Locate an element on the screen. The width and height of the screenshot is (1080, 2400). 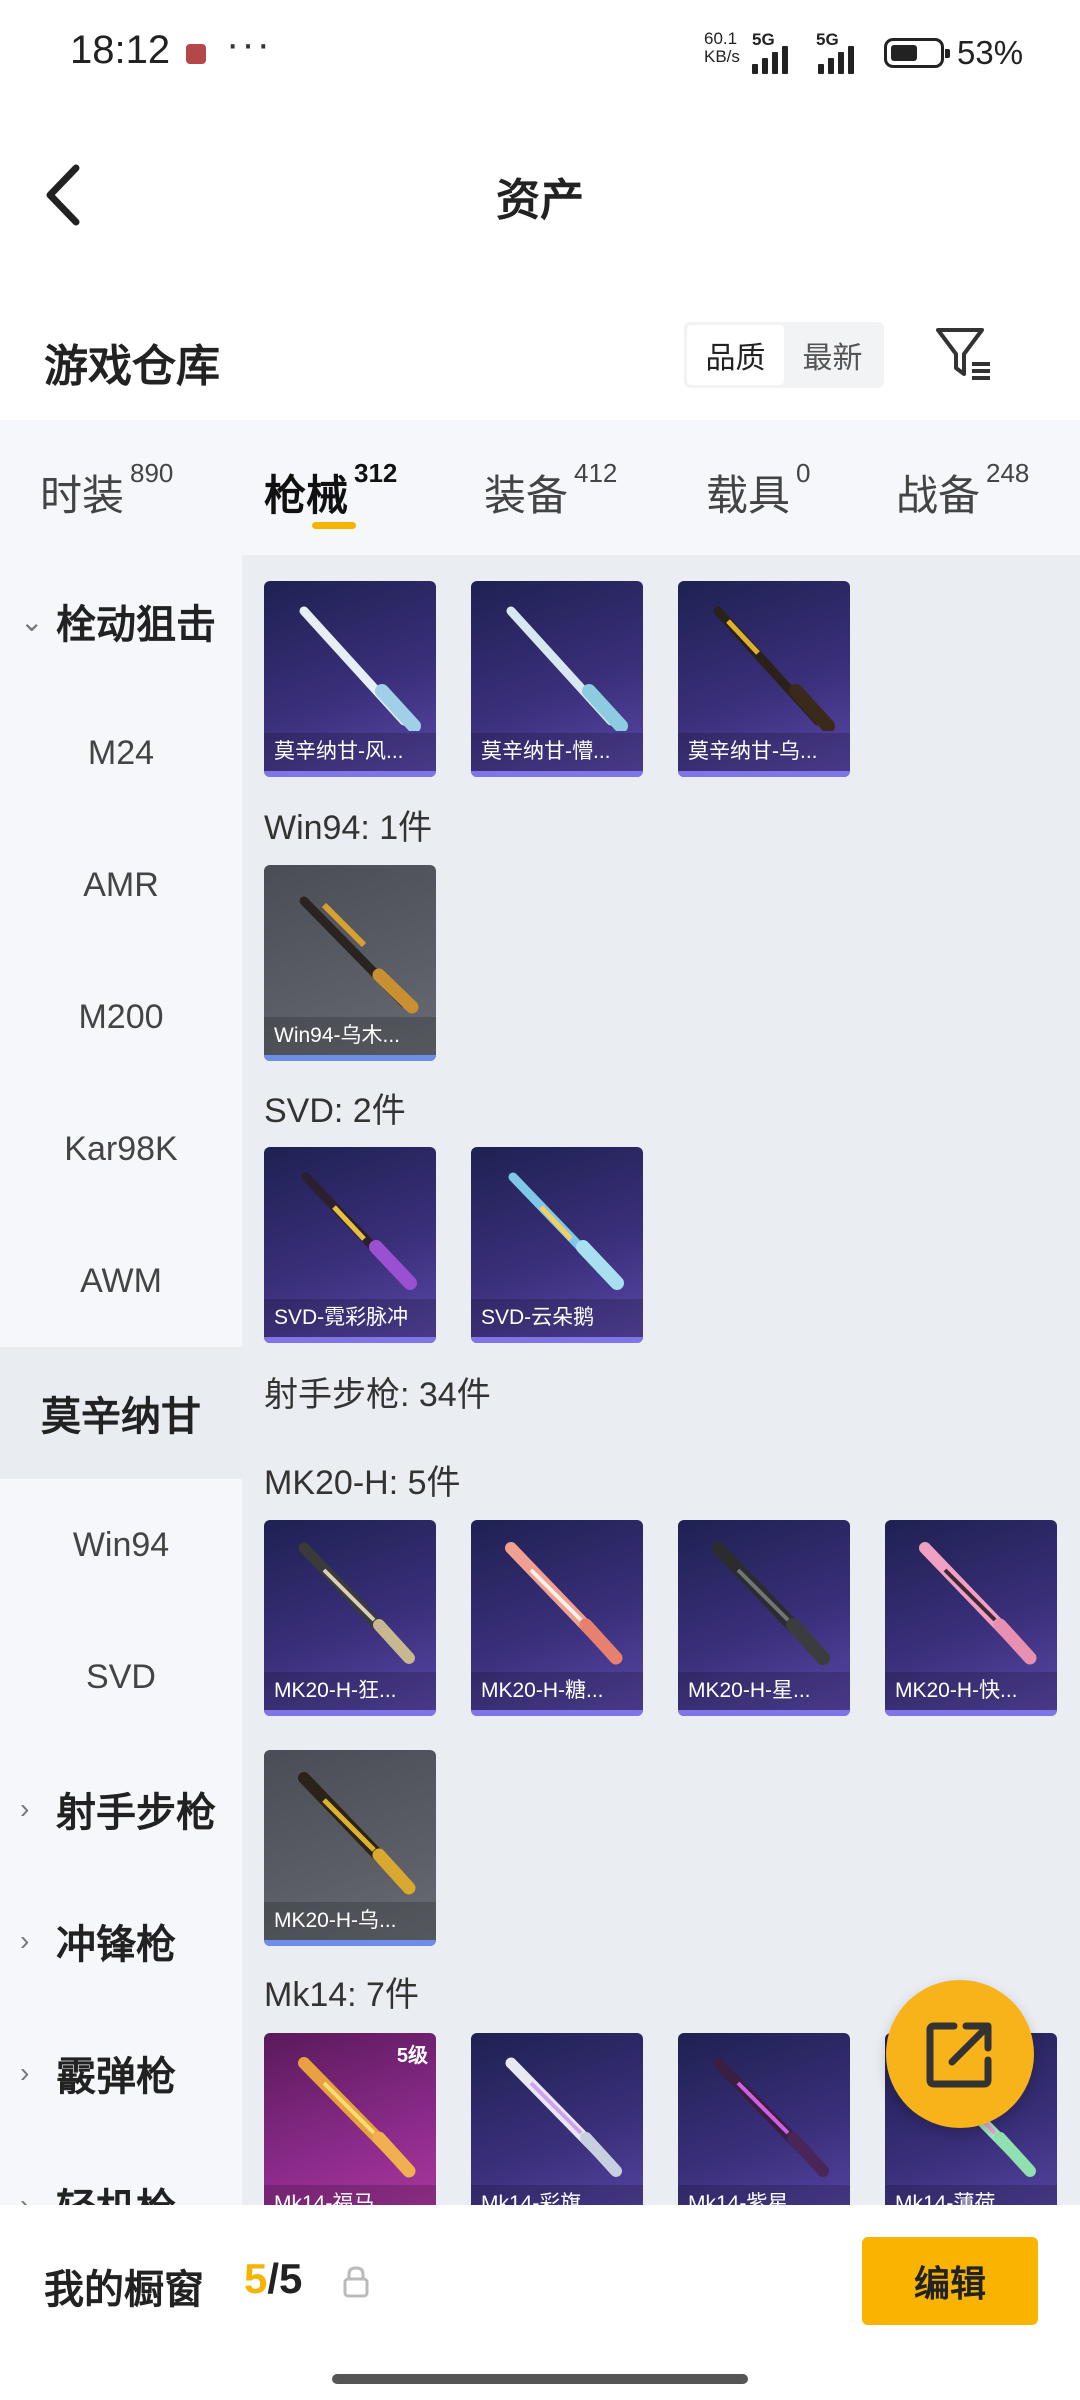
sort-newest-button: 最新 is located at coordinates (832, 355).